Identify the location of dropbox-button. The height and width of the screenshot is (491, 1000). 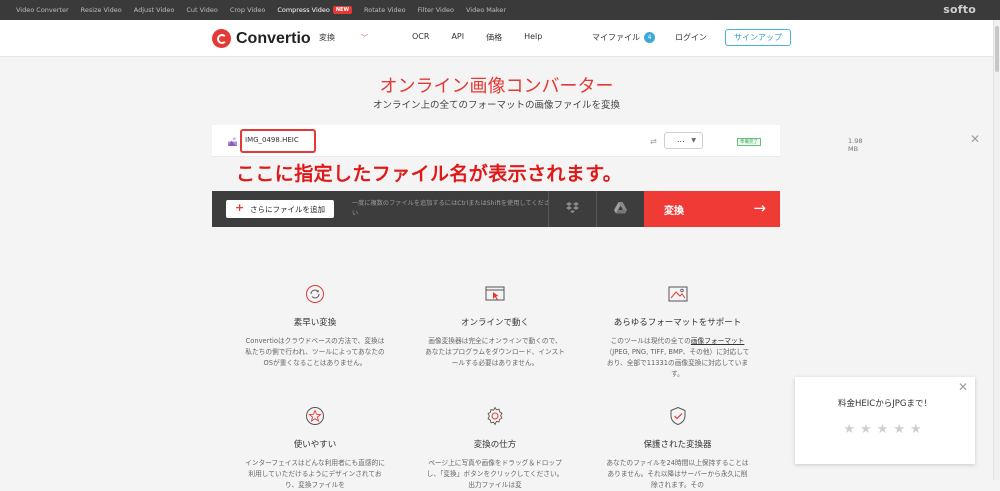
(572, 209).